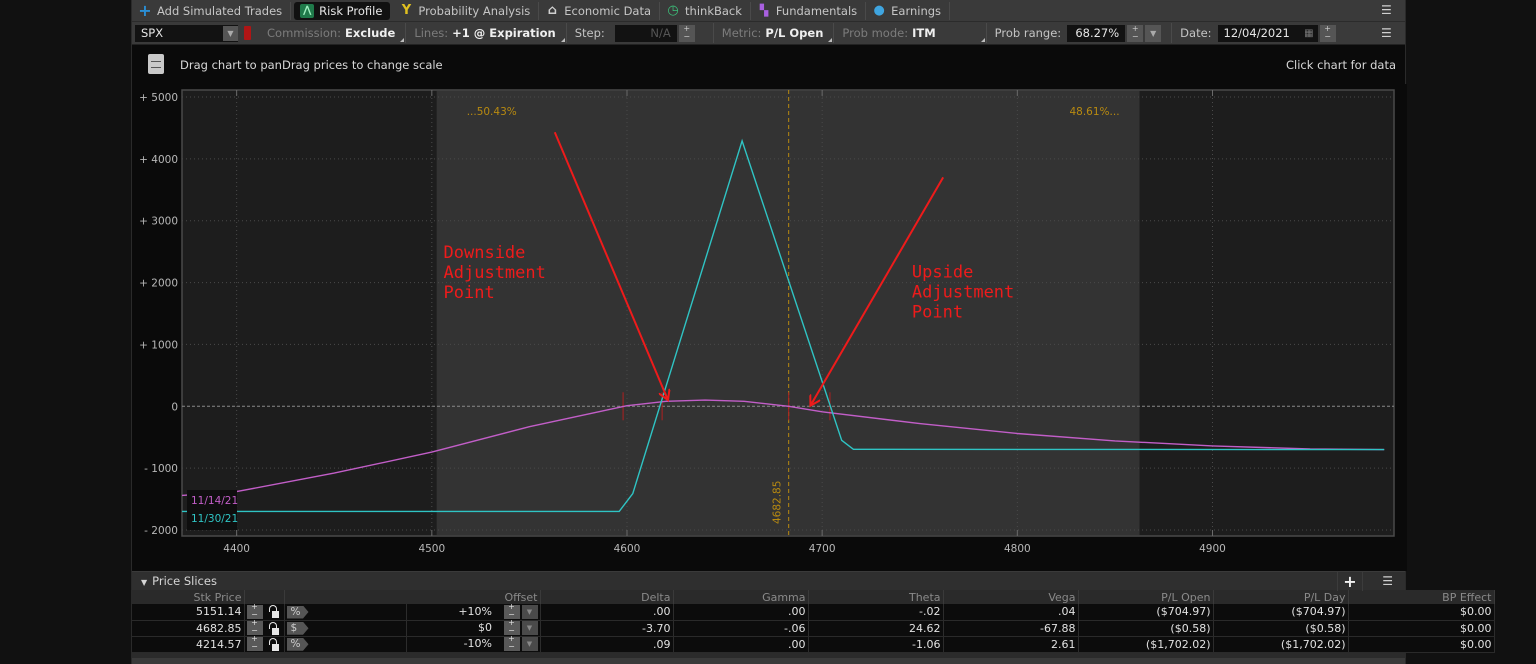 This screenshot has height=664, width=1536. Describe the element at coordinates (910, 33) in the screenshot. I see `prob-mode-selector: Prob mode: ITM` at that location.